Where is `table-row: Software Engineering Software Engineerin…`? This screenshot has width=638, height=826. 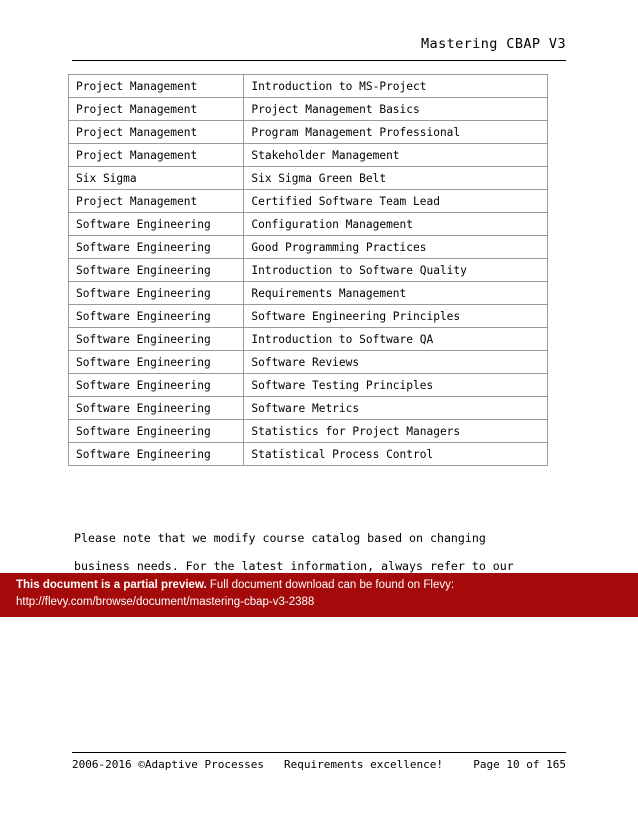
table-row: Software Engineering Software Engineerin… is located at coordinates (307, 316).